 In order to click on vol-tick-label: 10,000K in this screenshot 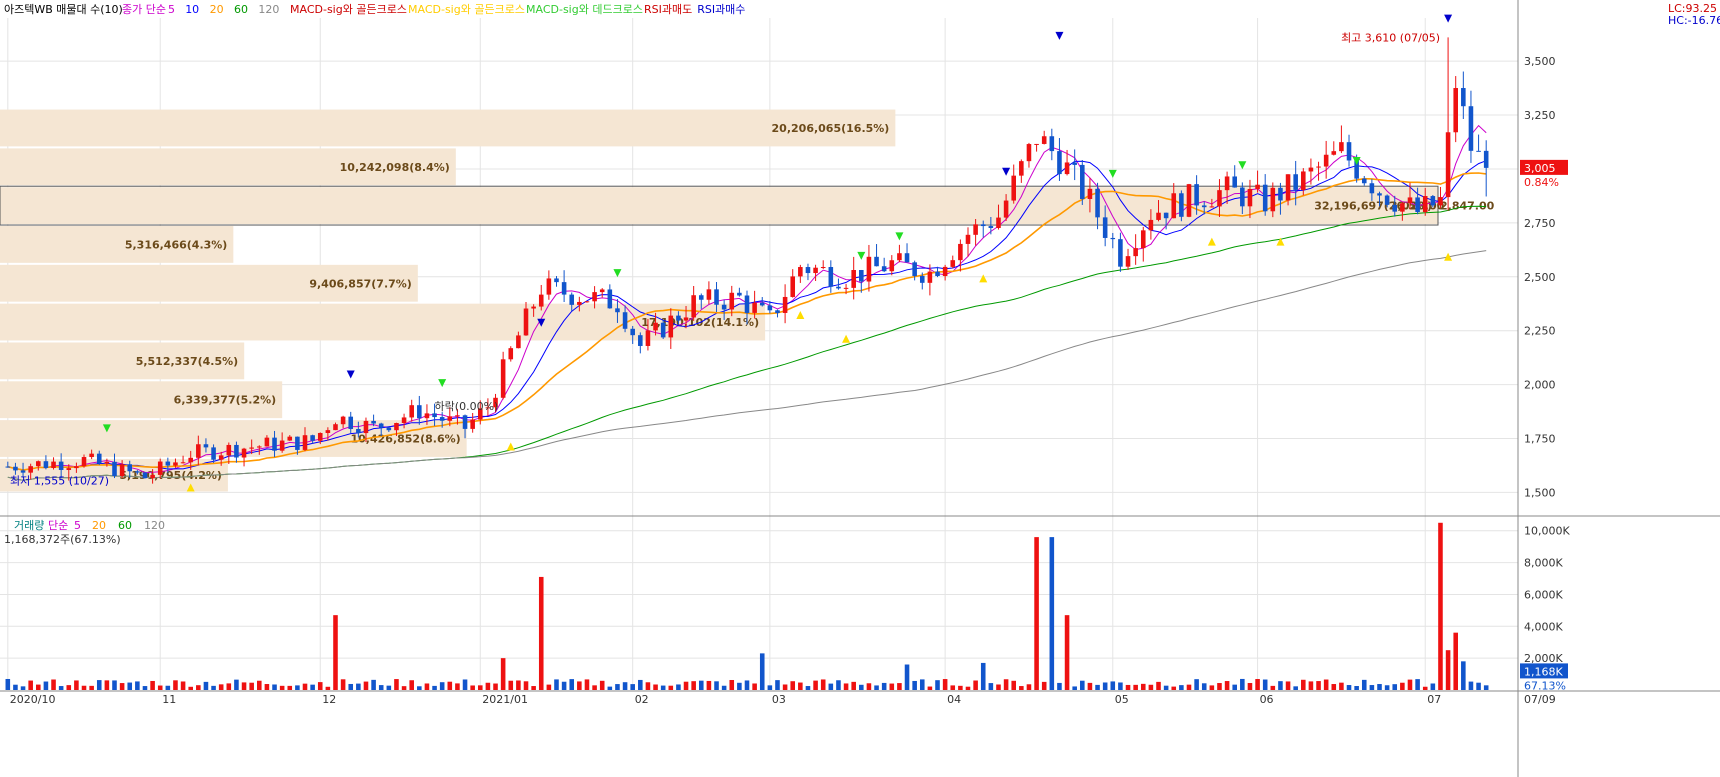, I will do `click(1547, 531)`.